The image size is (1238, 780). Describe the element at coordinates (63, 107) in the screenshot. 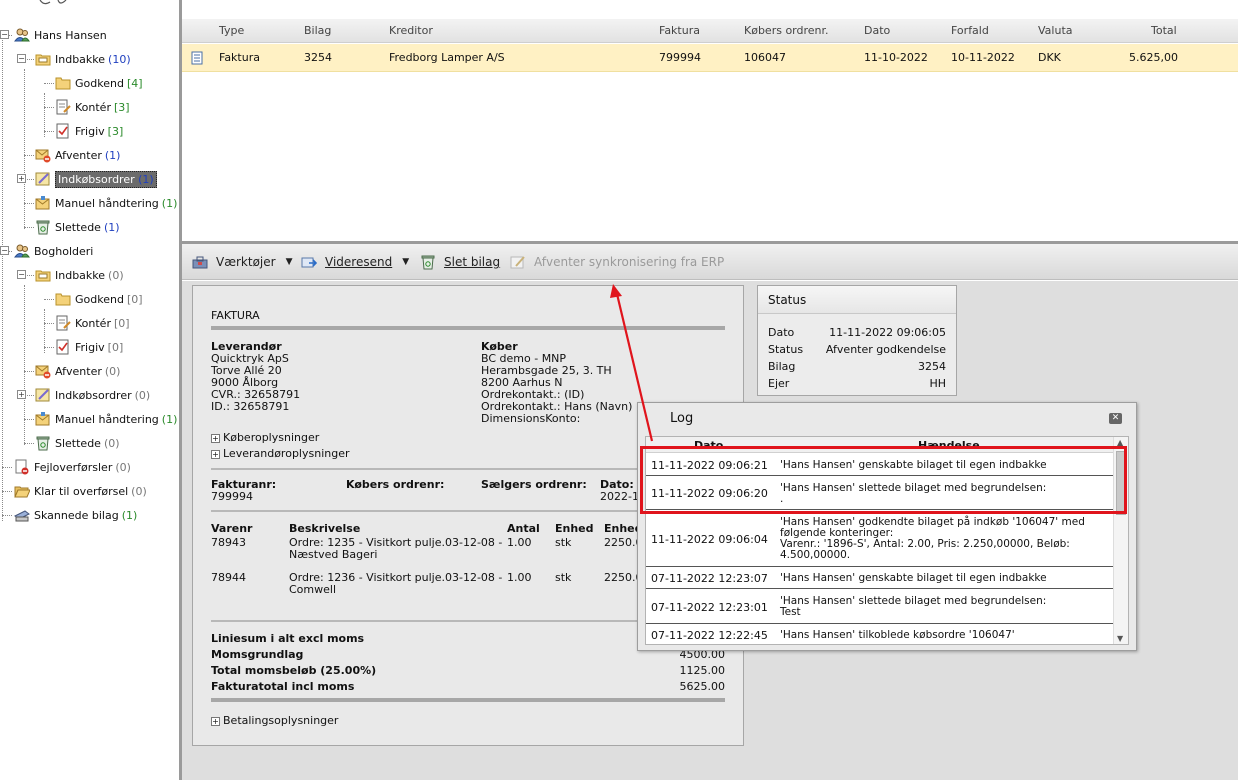

I see `document-edit-icon` at that location.